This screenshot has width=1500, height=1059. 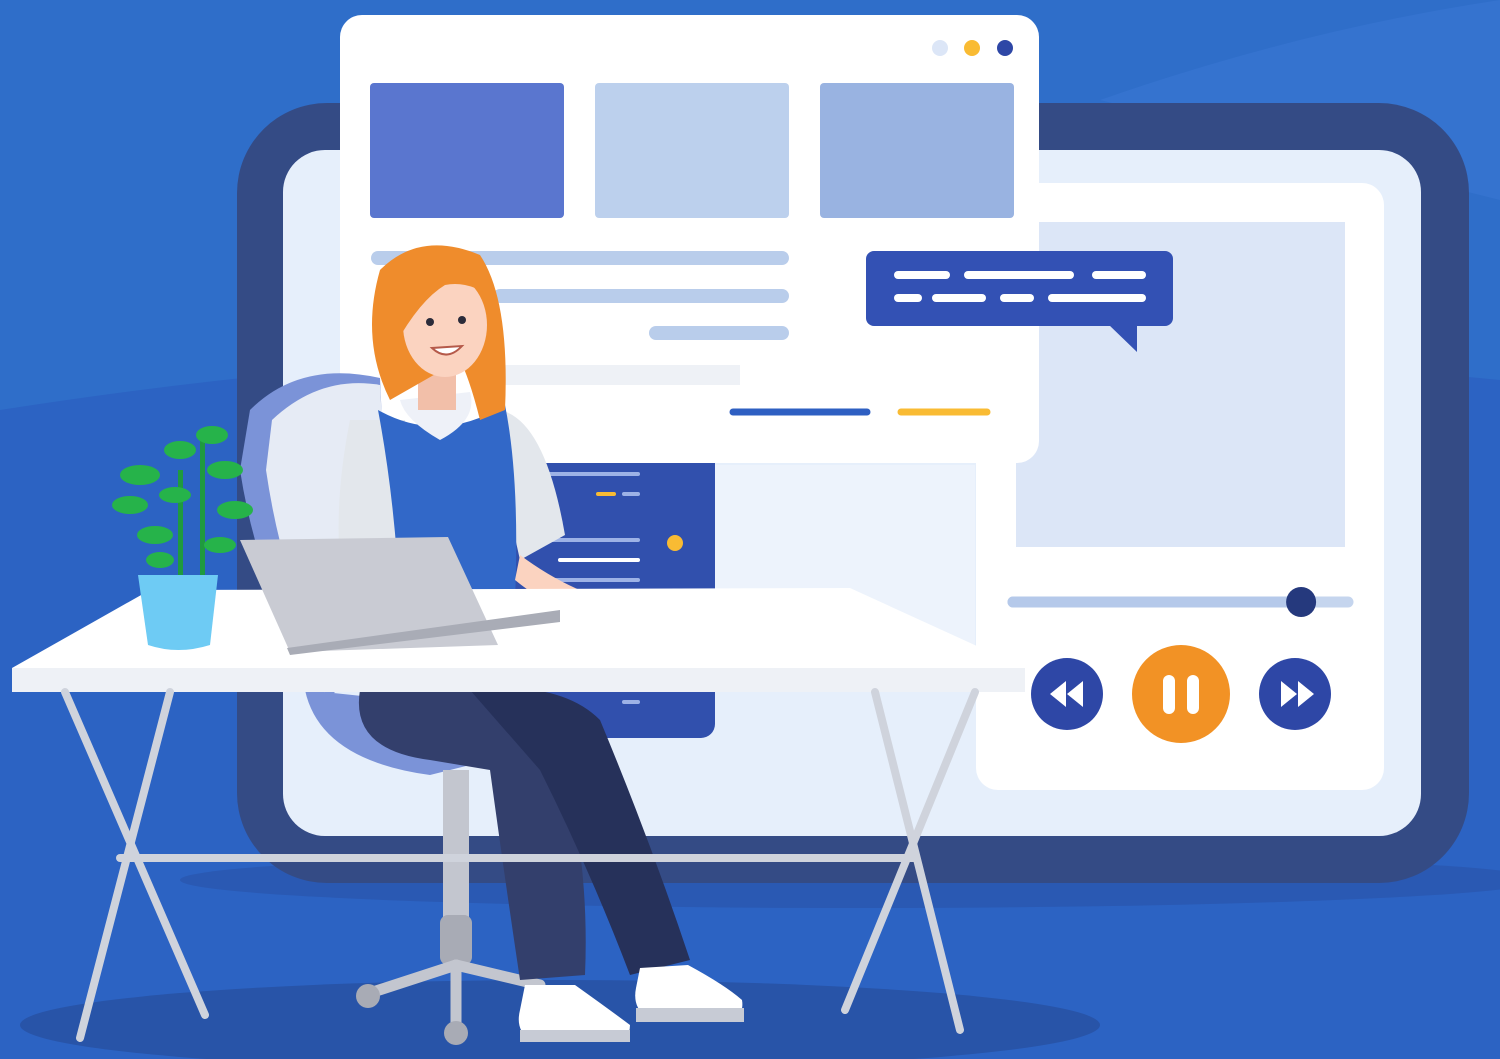 What do you see at coordinates (1301, 602) in the screenshot?
I see `progress-knob` at bounding box center [1301, 602].